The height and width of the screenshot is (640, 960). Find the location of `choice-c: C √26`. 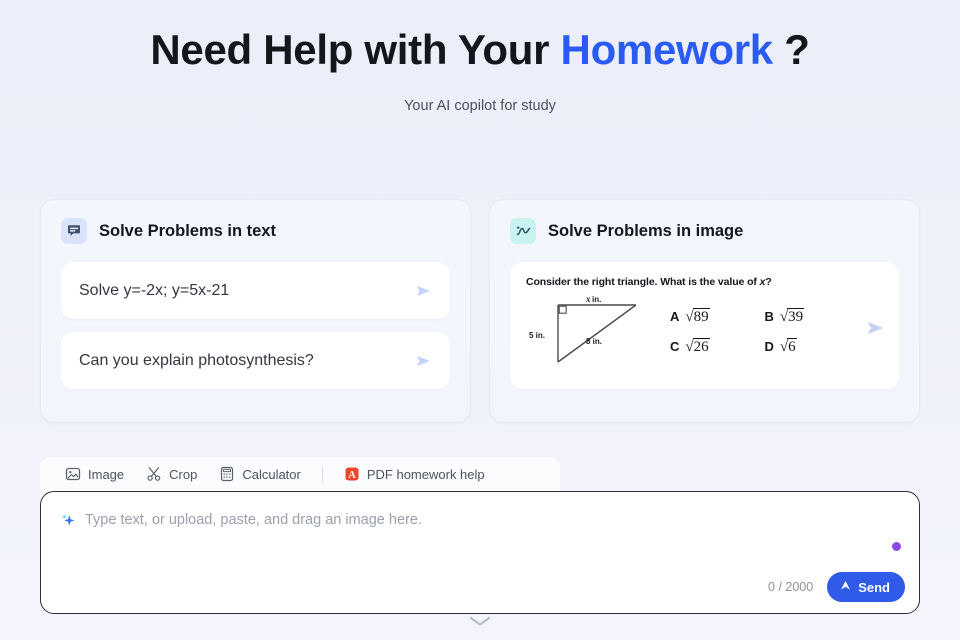

choice-c: C √26 is located at coordinates (717, 347).